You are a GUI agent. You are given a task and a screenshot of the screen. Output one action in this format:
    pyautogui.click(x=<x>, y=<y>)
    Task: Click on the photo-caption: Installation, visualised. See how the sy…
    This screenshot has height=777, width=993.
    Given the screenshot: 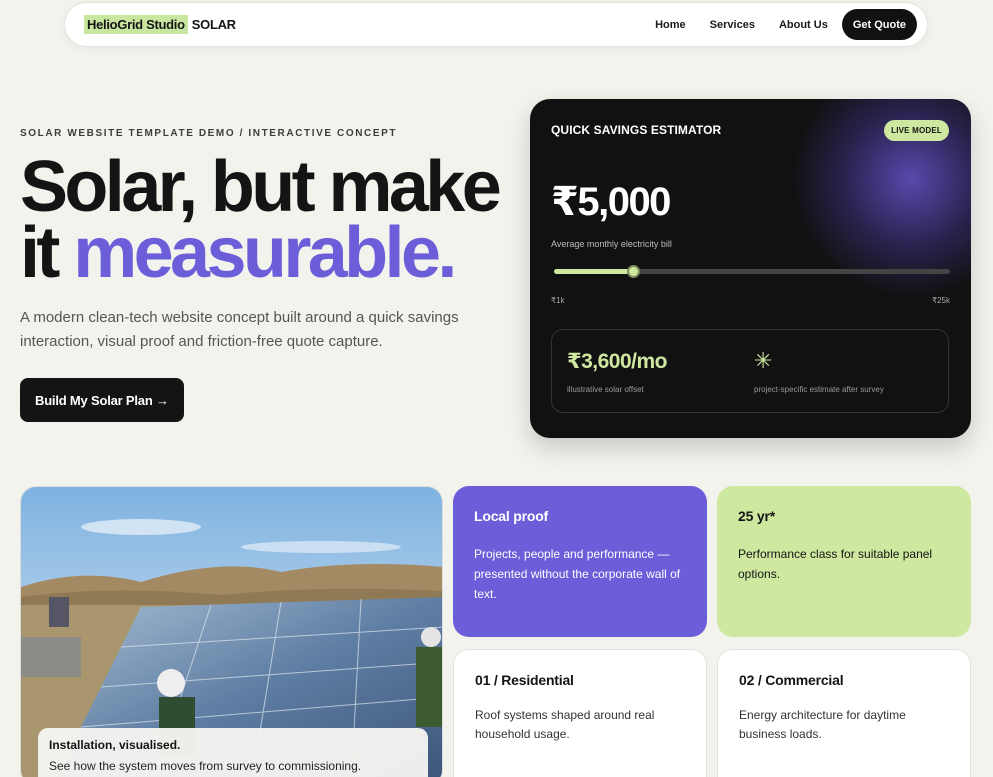 What is the action you would take?
    pyautogui.click(x=233, y=752)
    